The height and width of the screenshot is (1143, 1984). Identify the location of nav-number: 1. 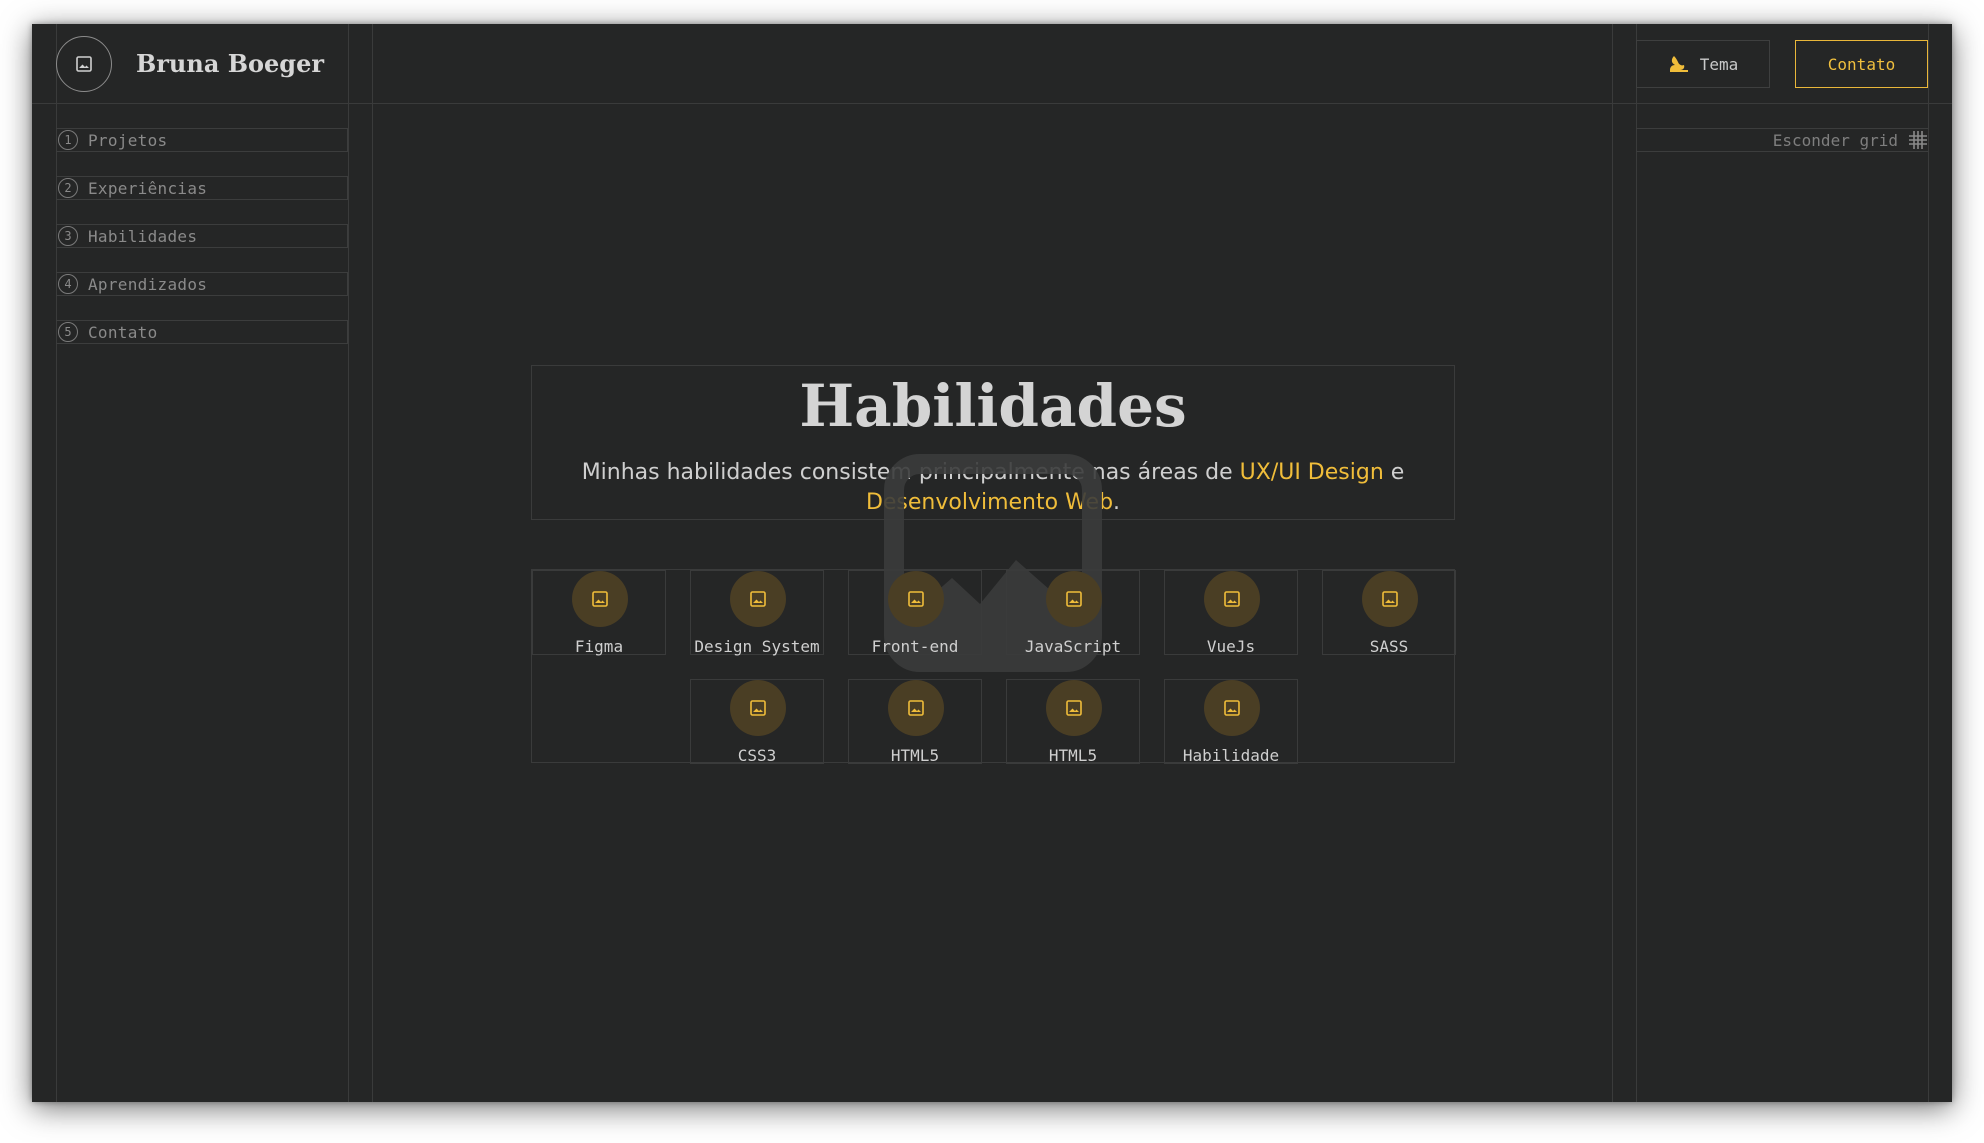
(68, 140).